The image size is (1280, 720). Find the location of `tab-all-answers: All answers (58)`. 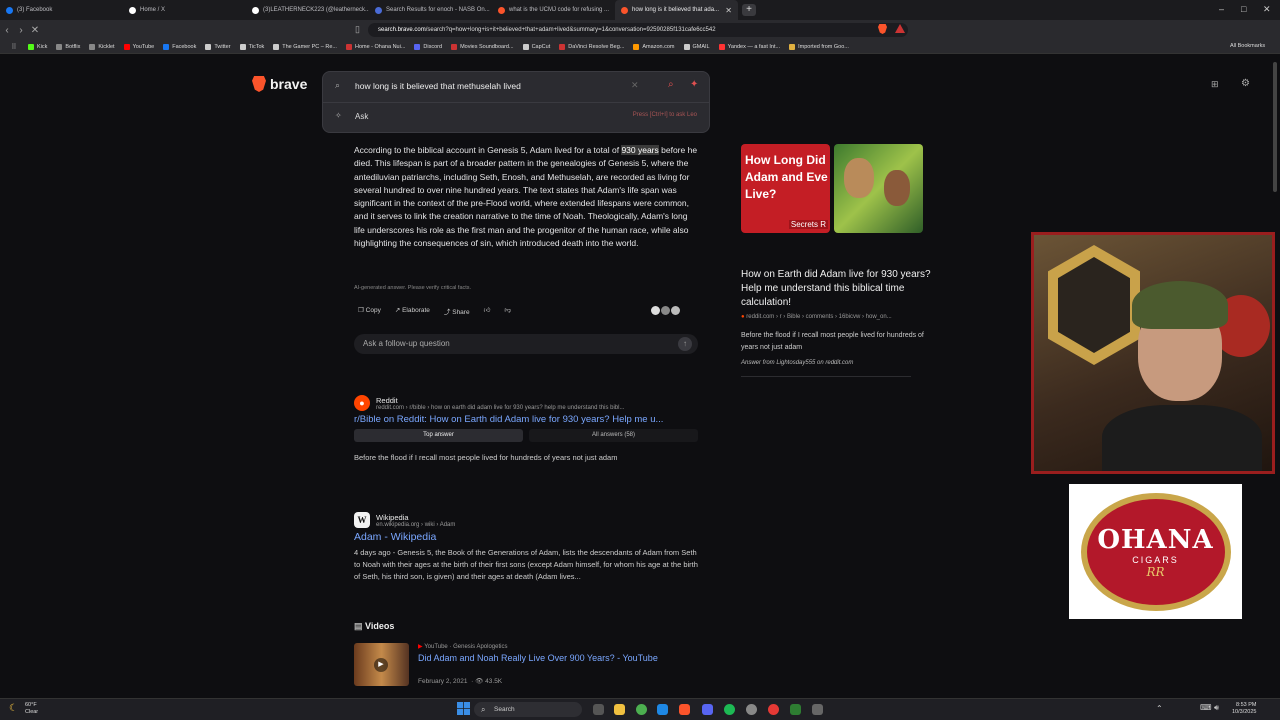

tab-all-answers: All answers (58) is located at coordinates (613, 435).